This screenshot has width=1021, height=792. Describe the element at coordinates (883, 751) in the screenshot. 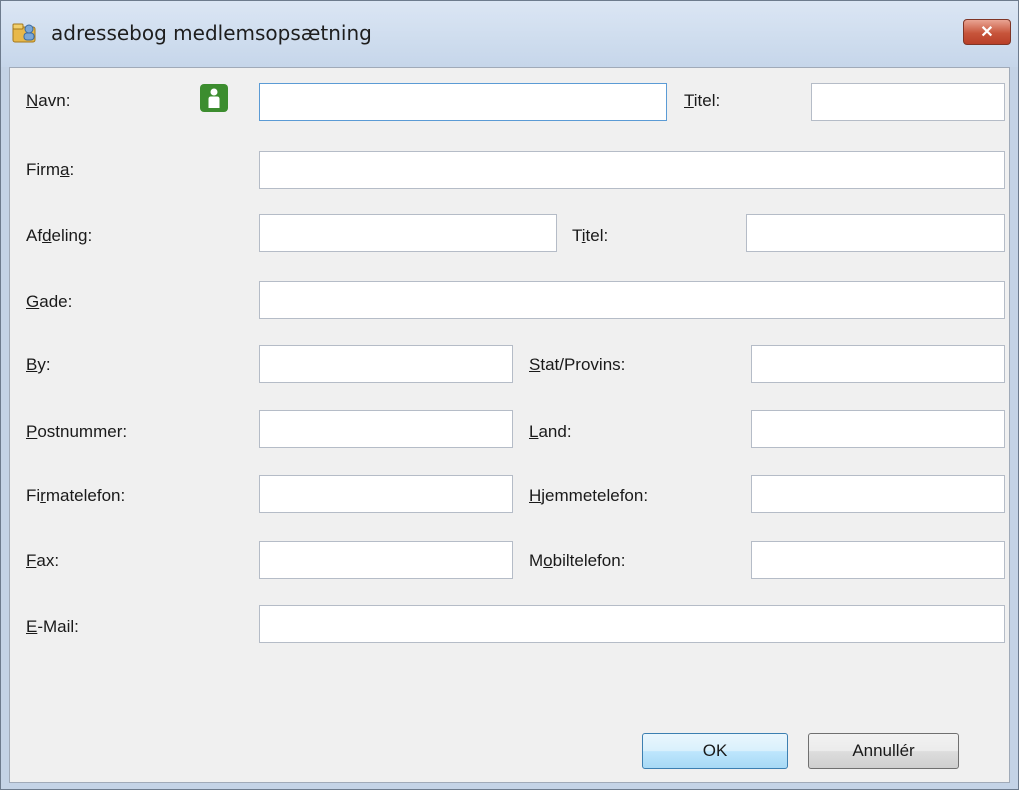

I see `cancel-button: Annullér` at that location.